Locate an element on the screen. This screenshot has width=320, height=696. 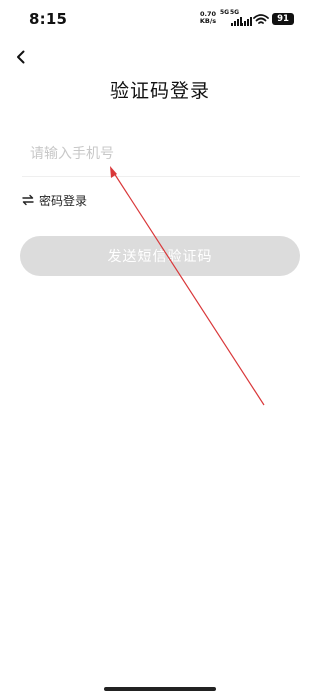
phone-number-input is located at coordinates (164, 154).